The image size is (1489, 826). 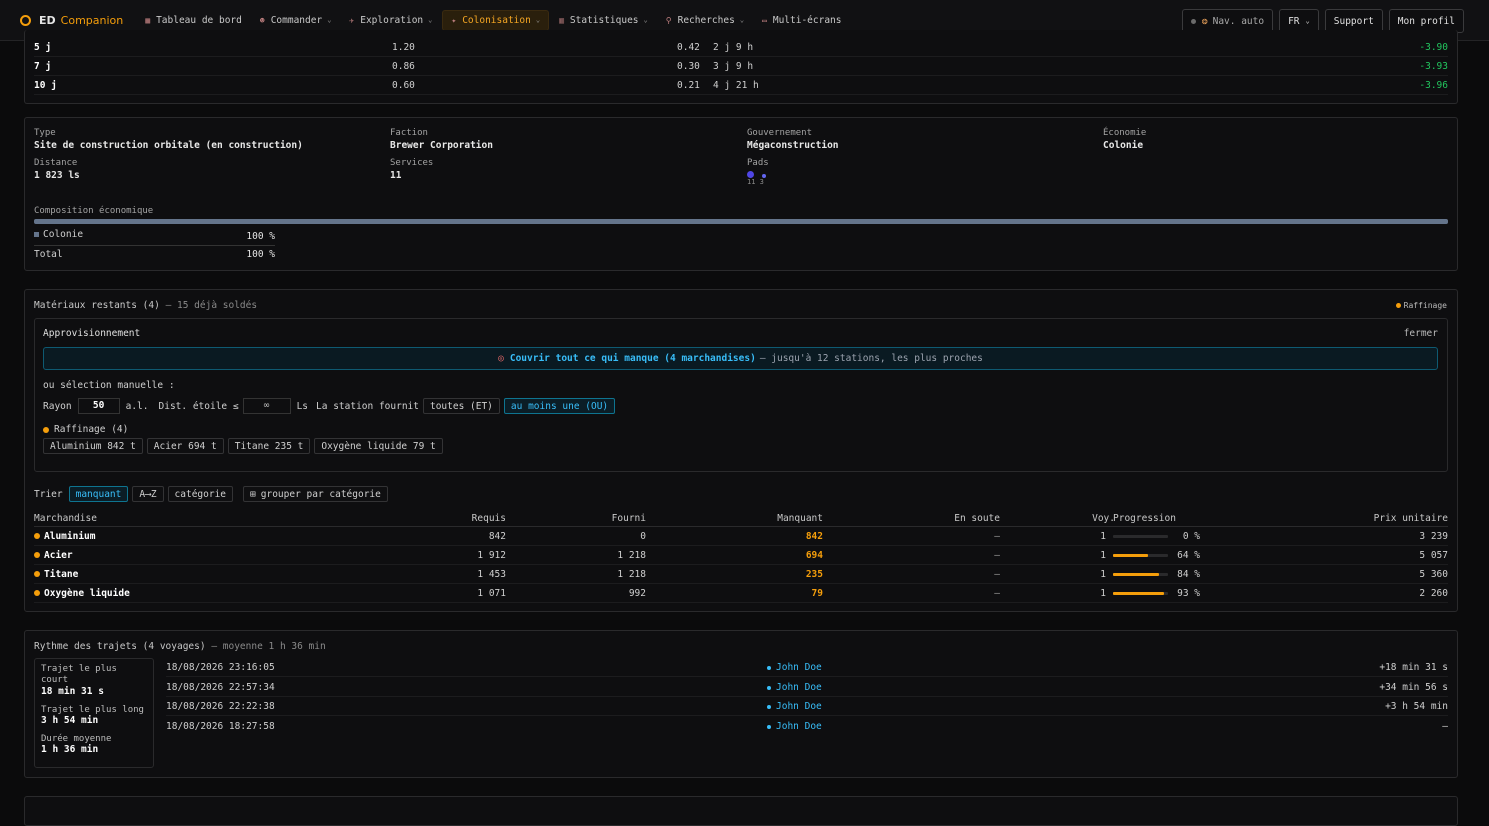 What do you see at coordinates (154, 237) in the screenshot?
I see `composition-row: Colonie 100 %` at bounding box center [154, 237].